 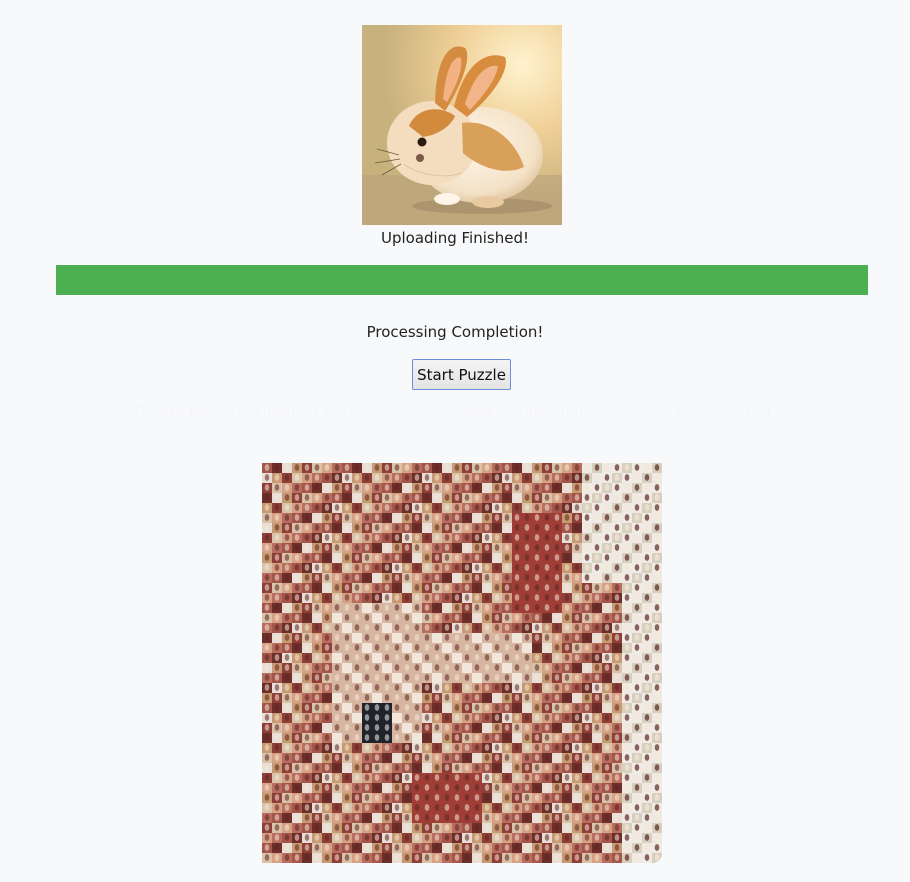 I want to click on start-puzzle-button: Start Puzzle, so click(x=461, y=374).